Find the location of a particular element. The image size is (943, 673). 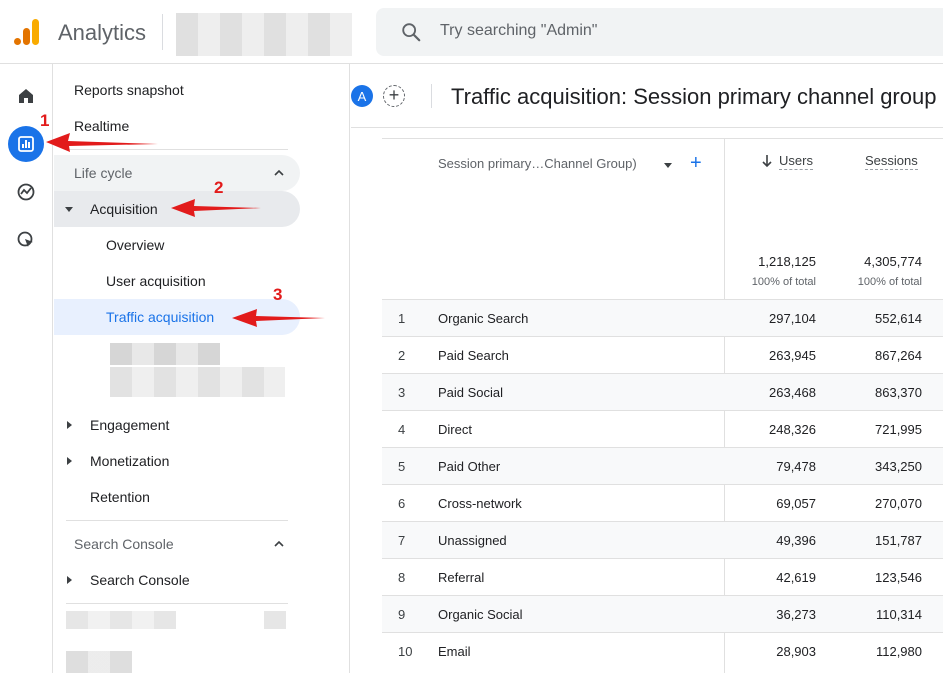

channel-name: Referral is located at coordinates (461, 577).